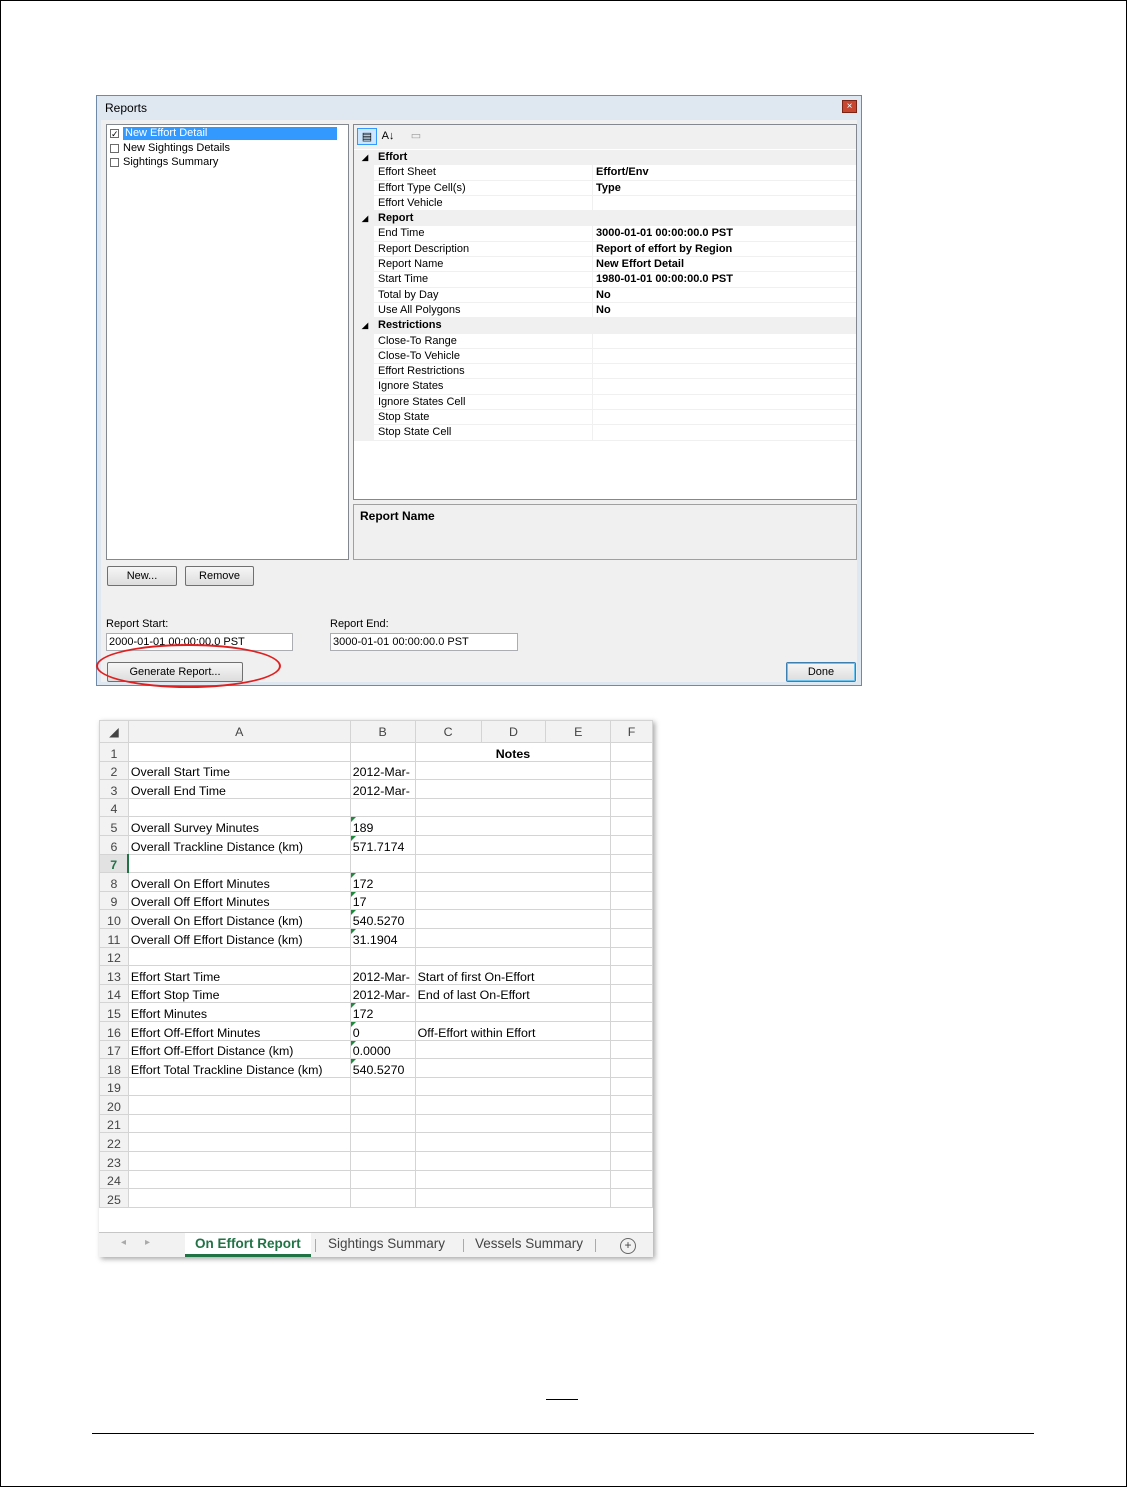 Image resolution: width=1127 pixels, height=1487 pixels. I want to click on row-header: 9, so click(114, 900).